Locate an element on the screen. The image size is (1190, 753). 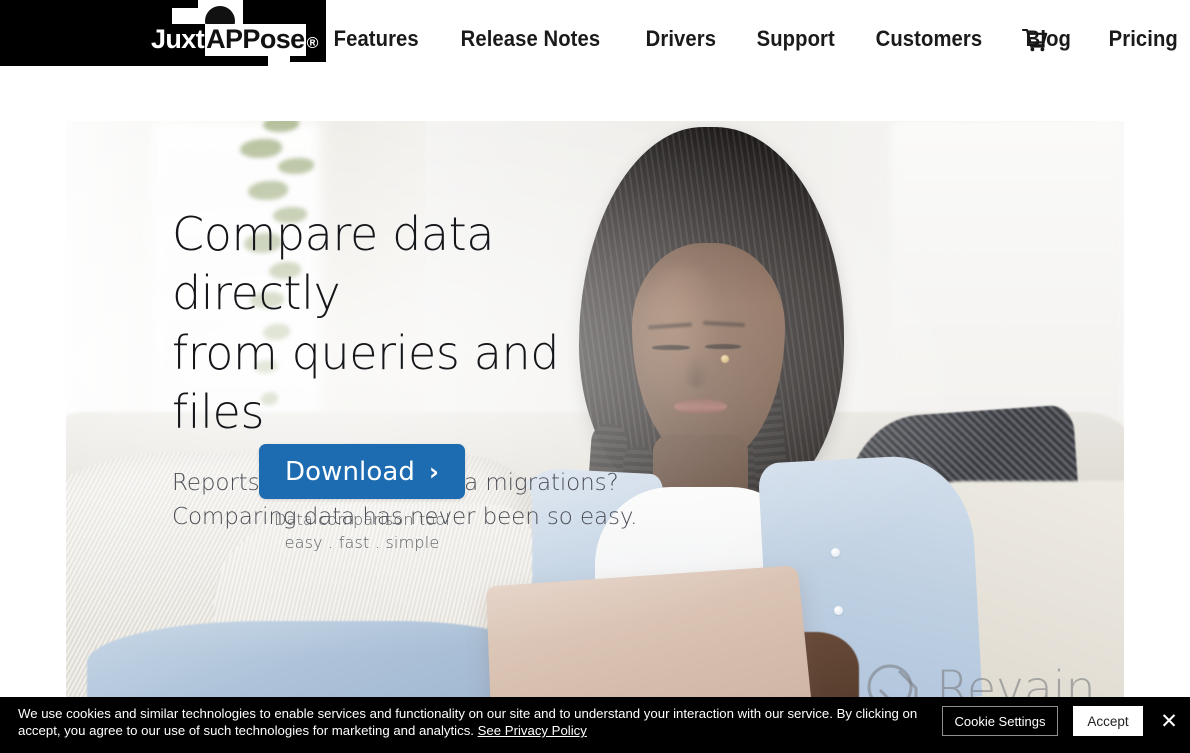
nav-item-features: Features is located at coordinates (376, 39).